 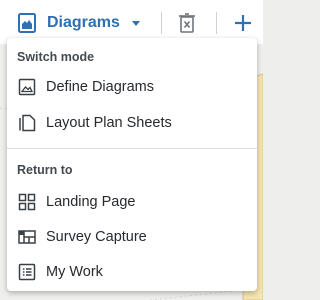 I want to click on survey-capture-icon, so click(x=27, y=237).